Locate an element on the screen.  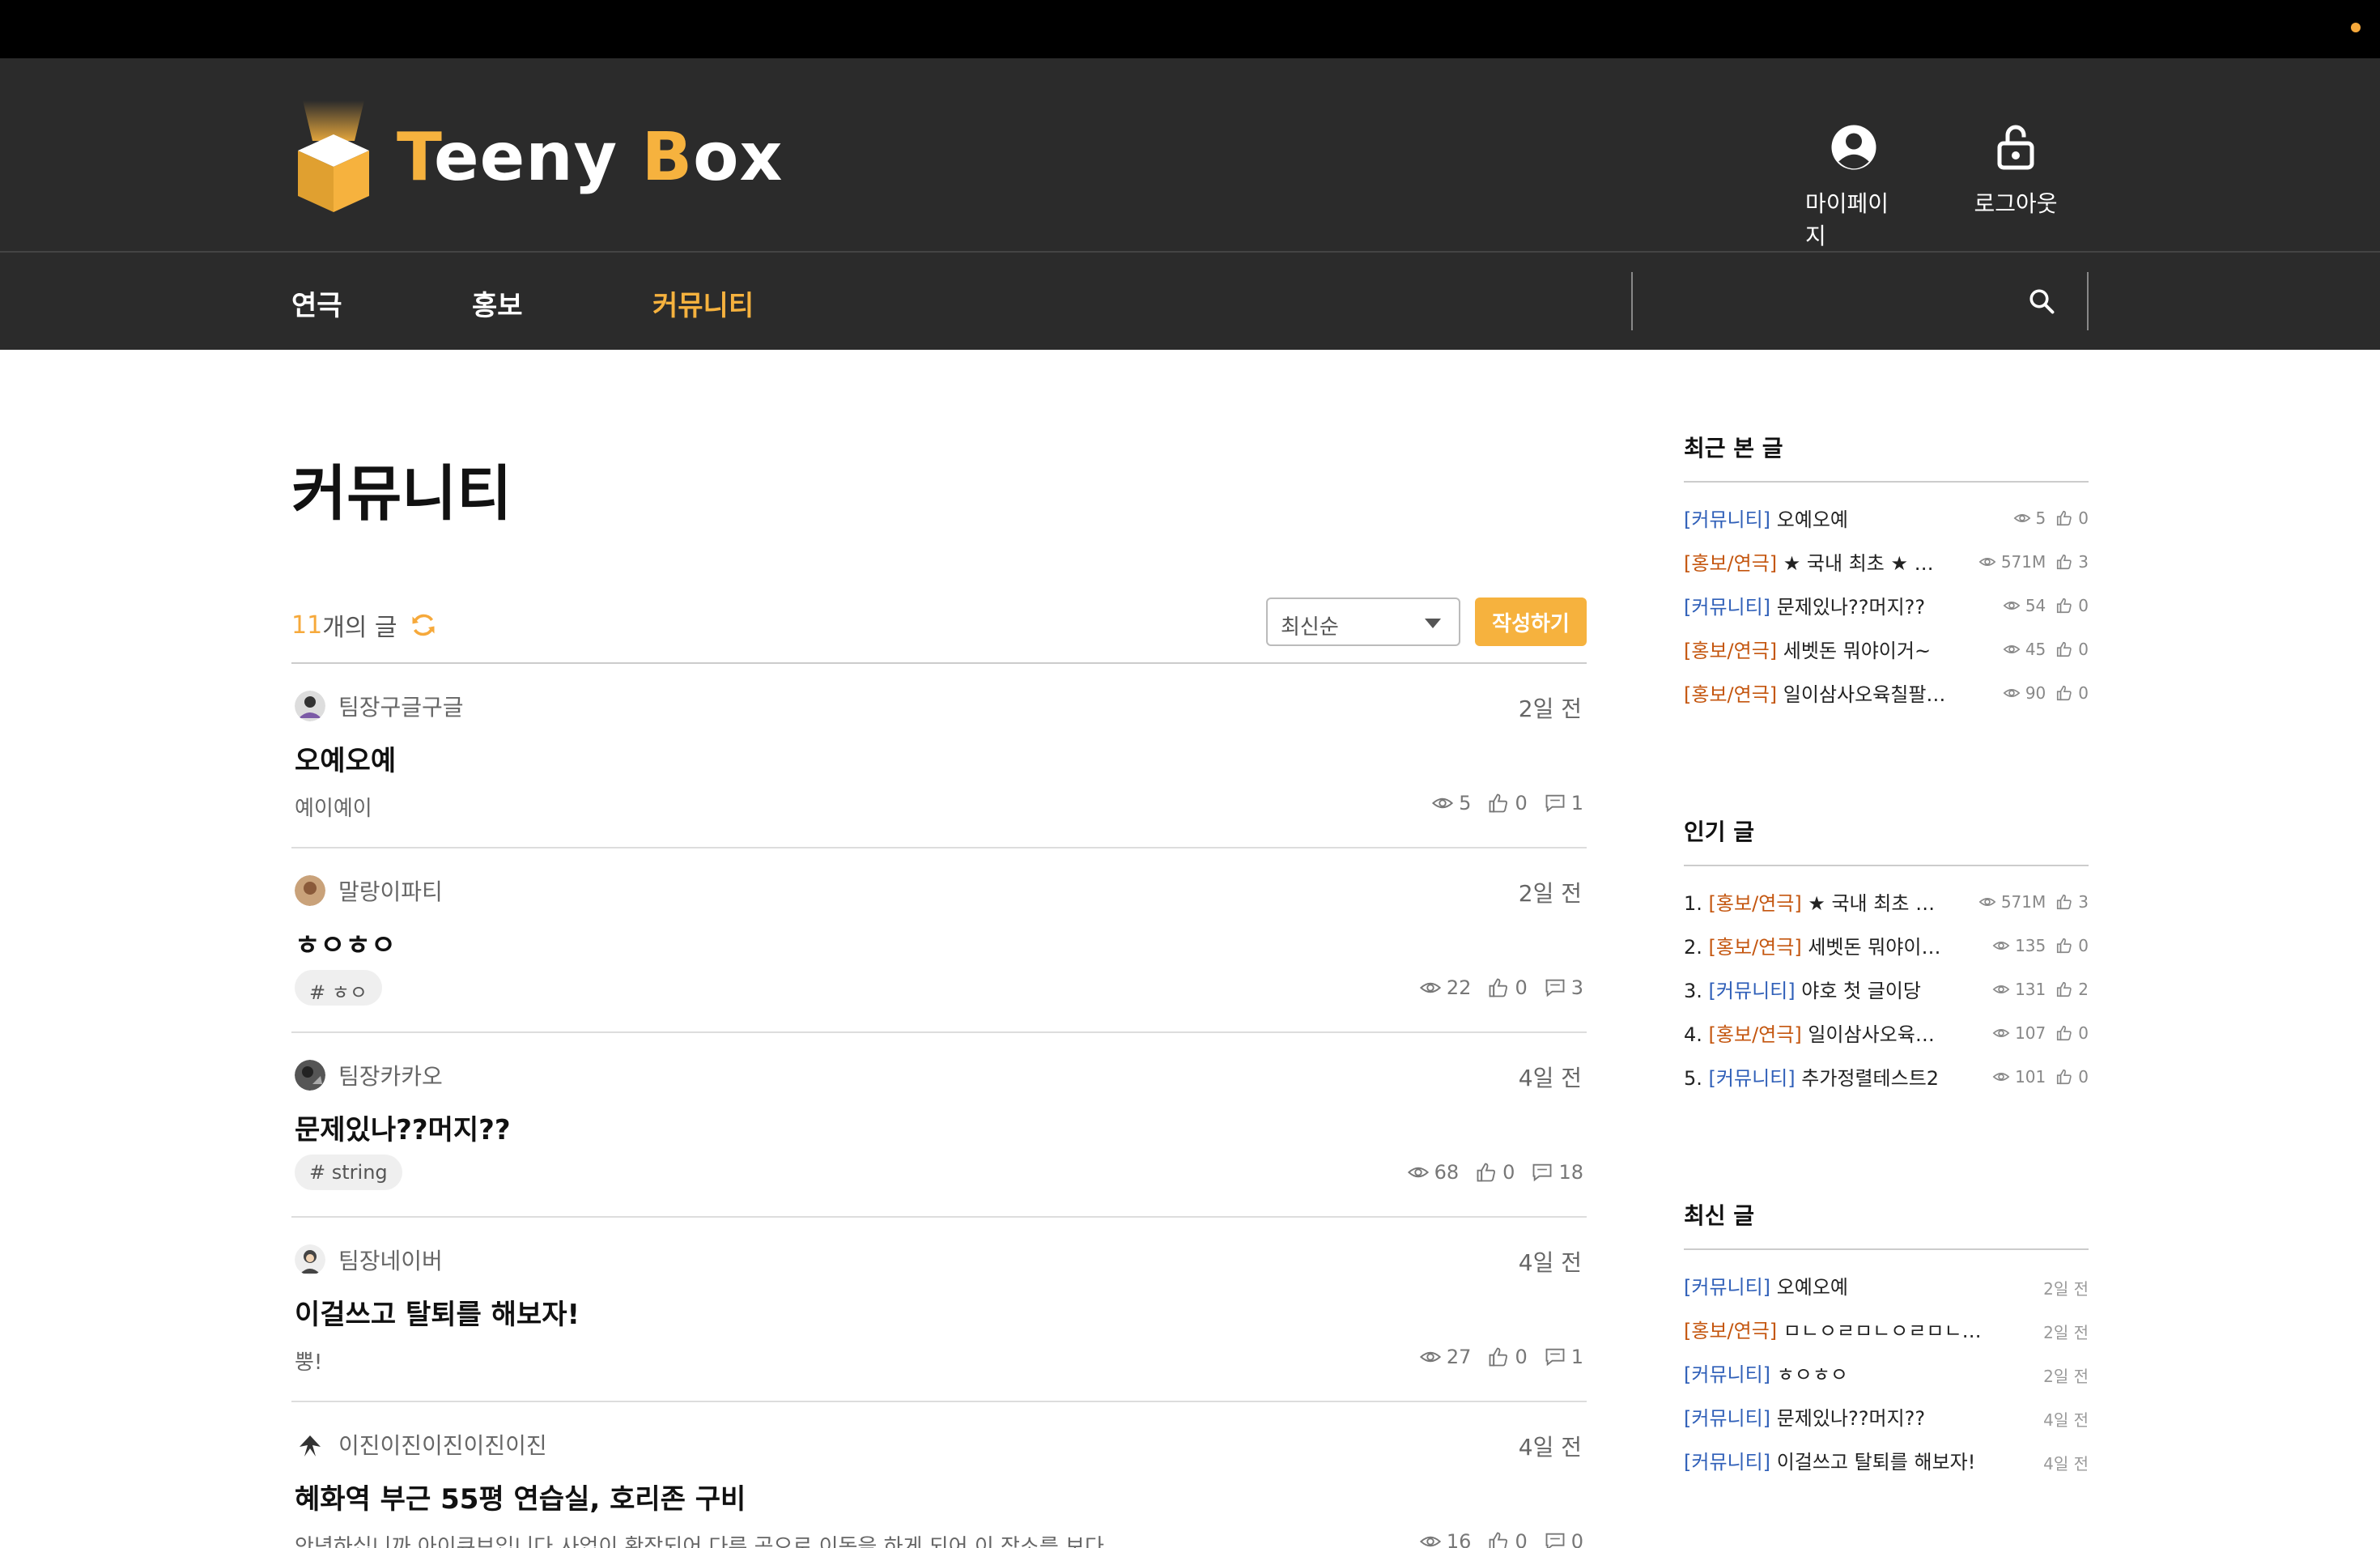
post-item: 팀장네이버 4일 전 이걸쓰고 탈퇴를 해보자! 뿡! 27 0 1 is located at coordinates (939, 1310).